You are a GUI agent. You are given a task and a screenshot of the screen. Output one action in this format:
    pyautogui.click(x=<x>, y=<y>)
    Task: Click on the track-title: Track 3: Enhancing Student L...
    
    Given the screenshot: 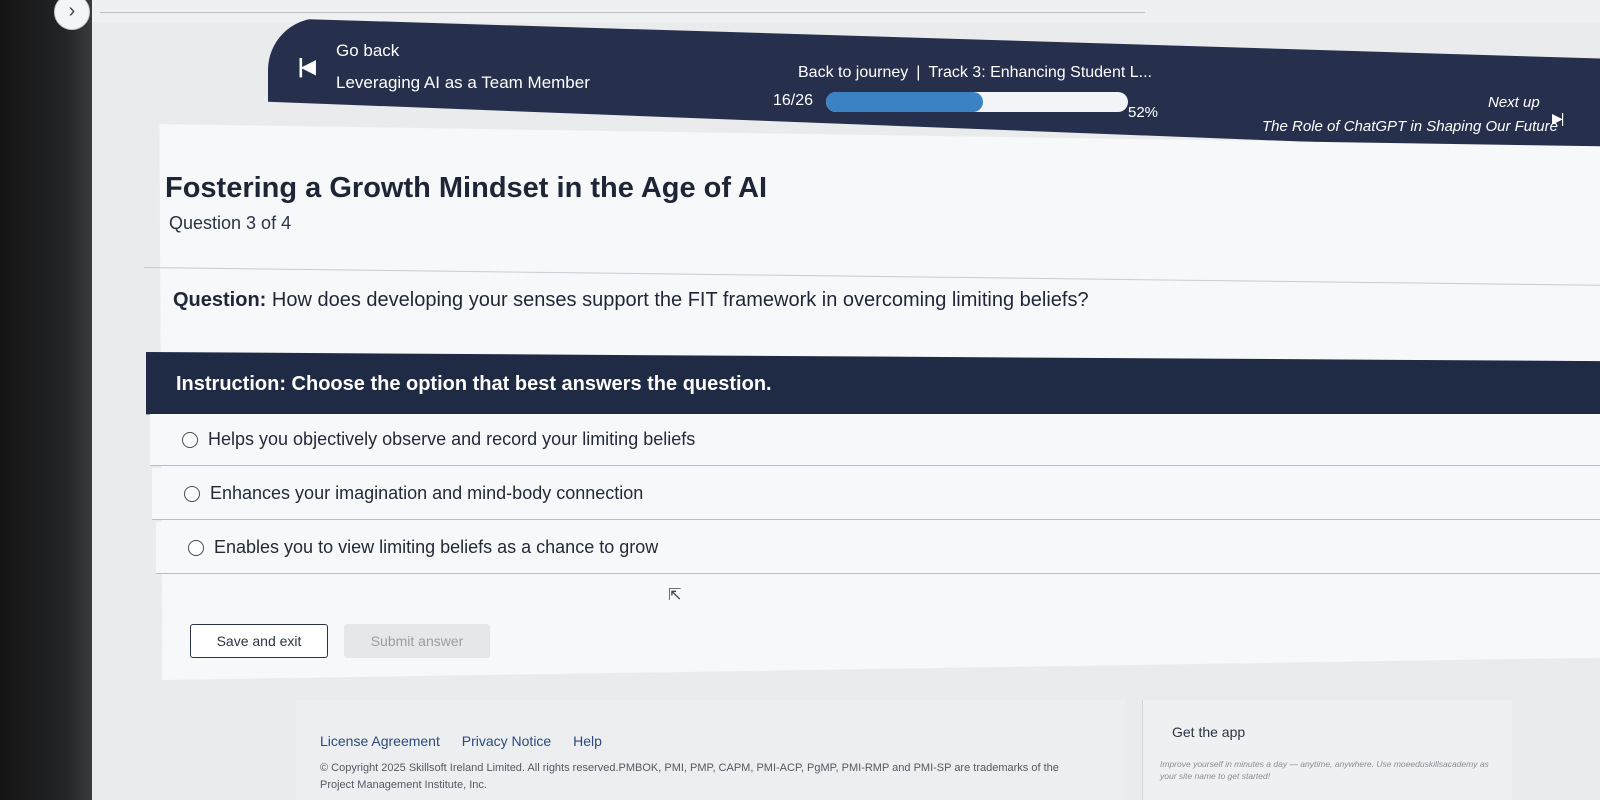 What is the action you would take?
    pyautogui.click(x=1040, y=72)
    